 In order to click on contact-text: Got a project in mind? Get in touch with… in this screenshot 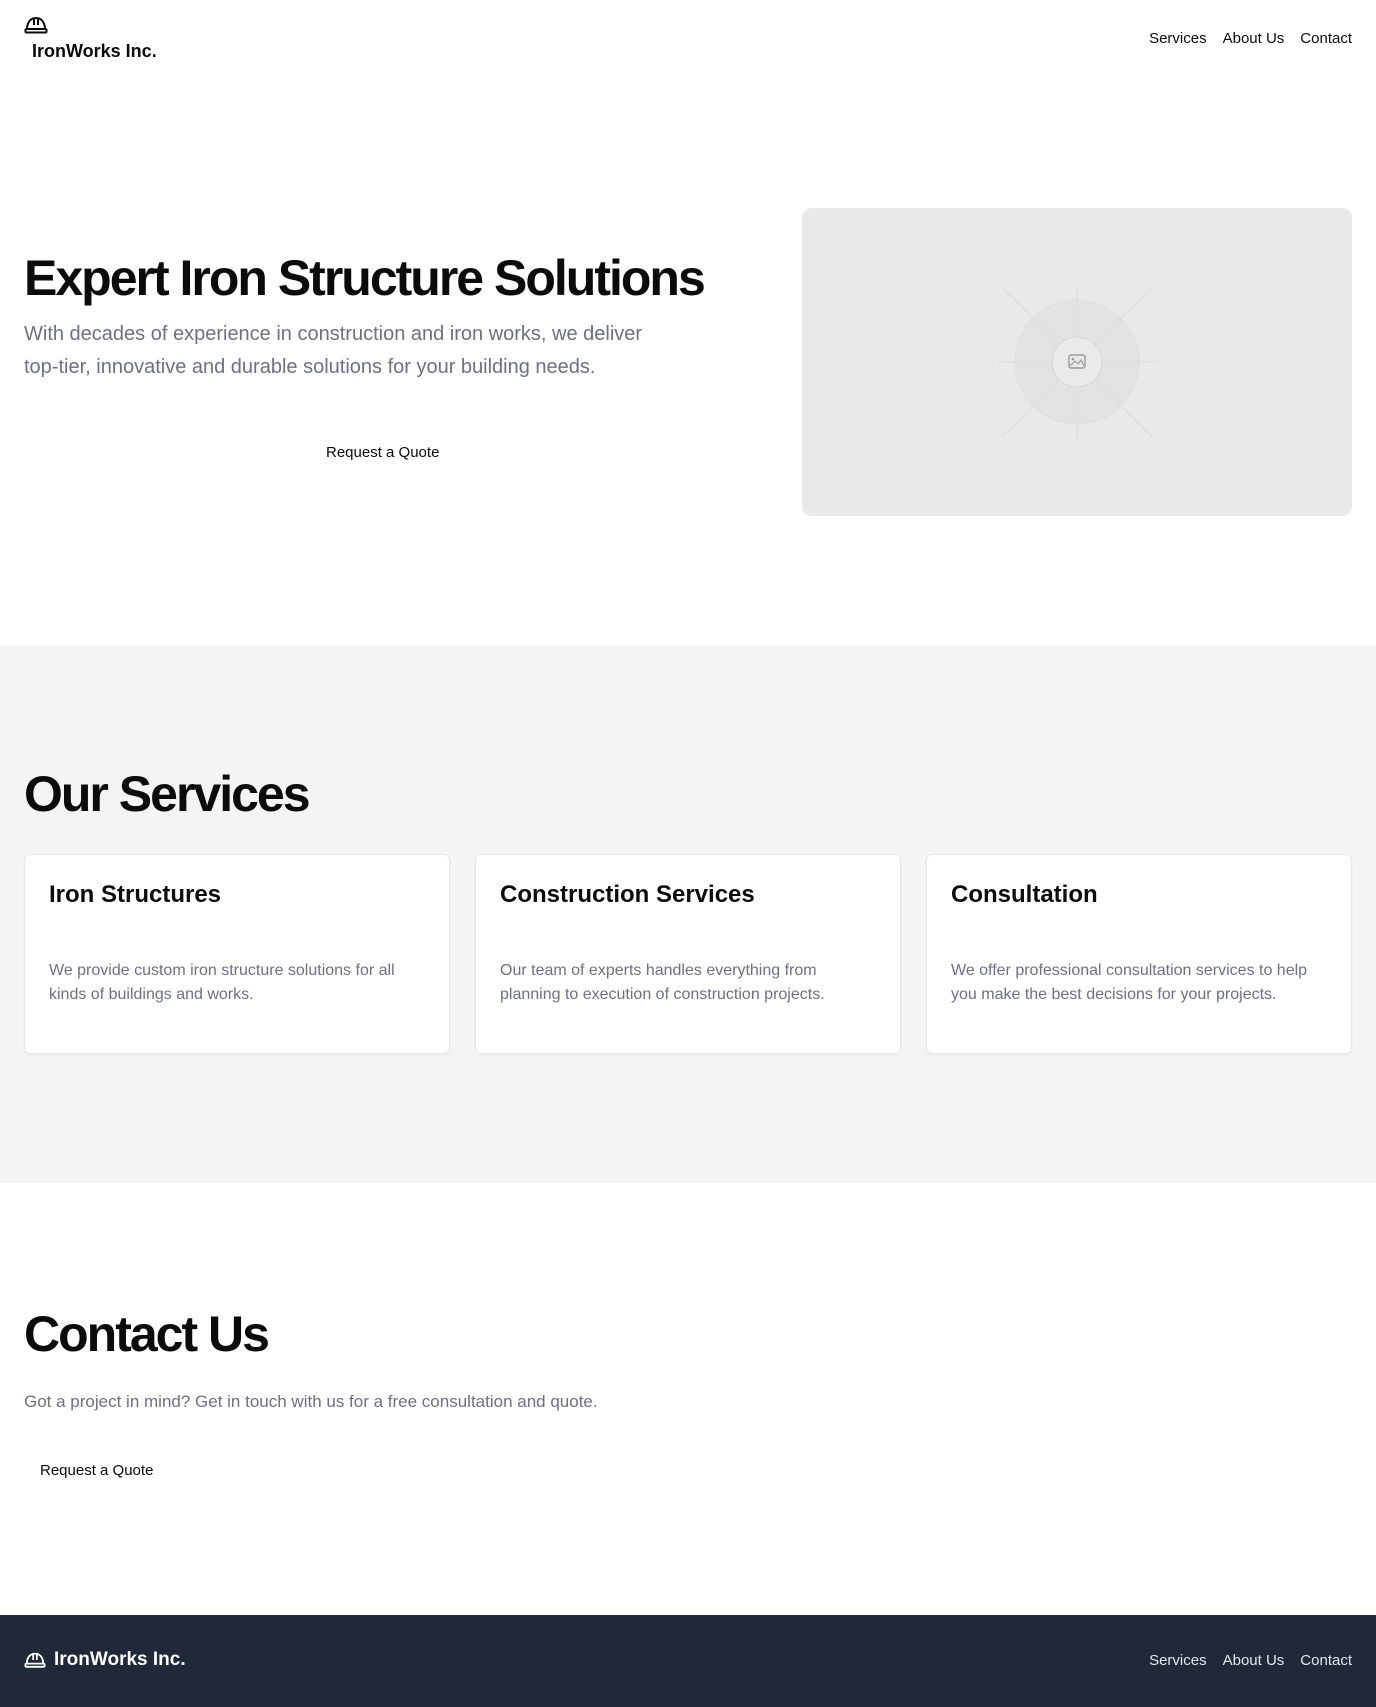, I will do `click(311, 1401)`.